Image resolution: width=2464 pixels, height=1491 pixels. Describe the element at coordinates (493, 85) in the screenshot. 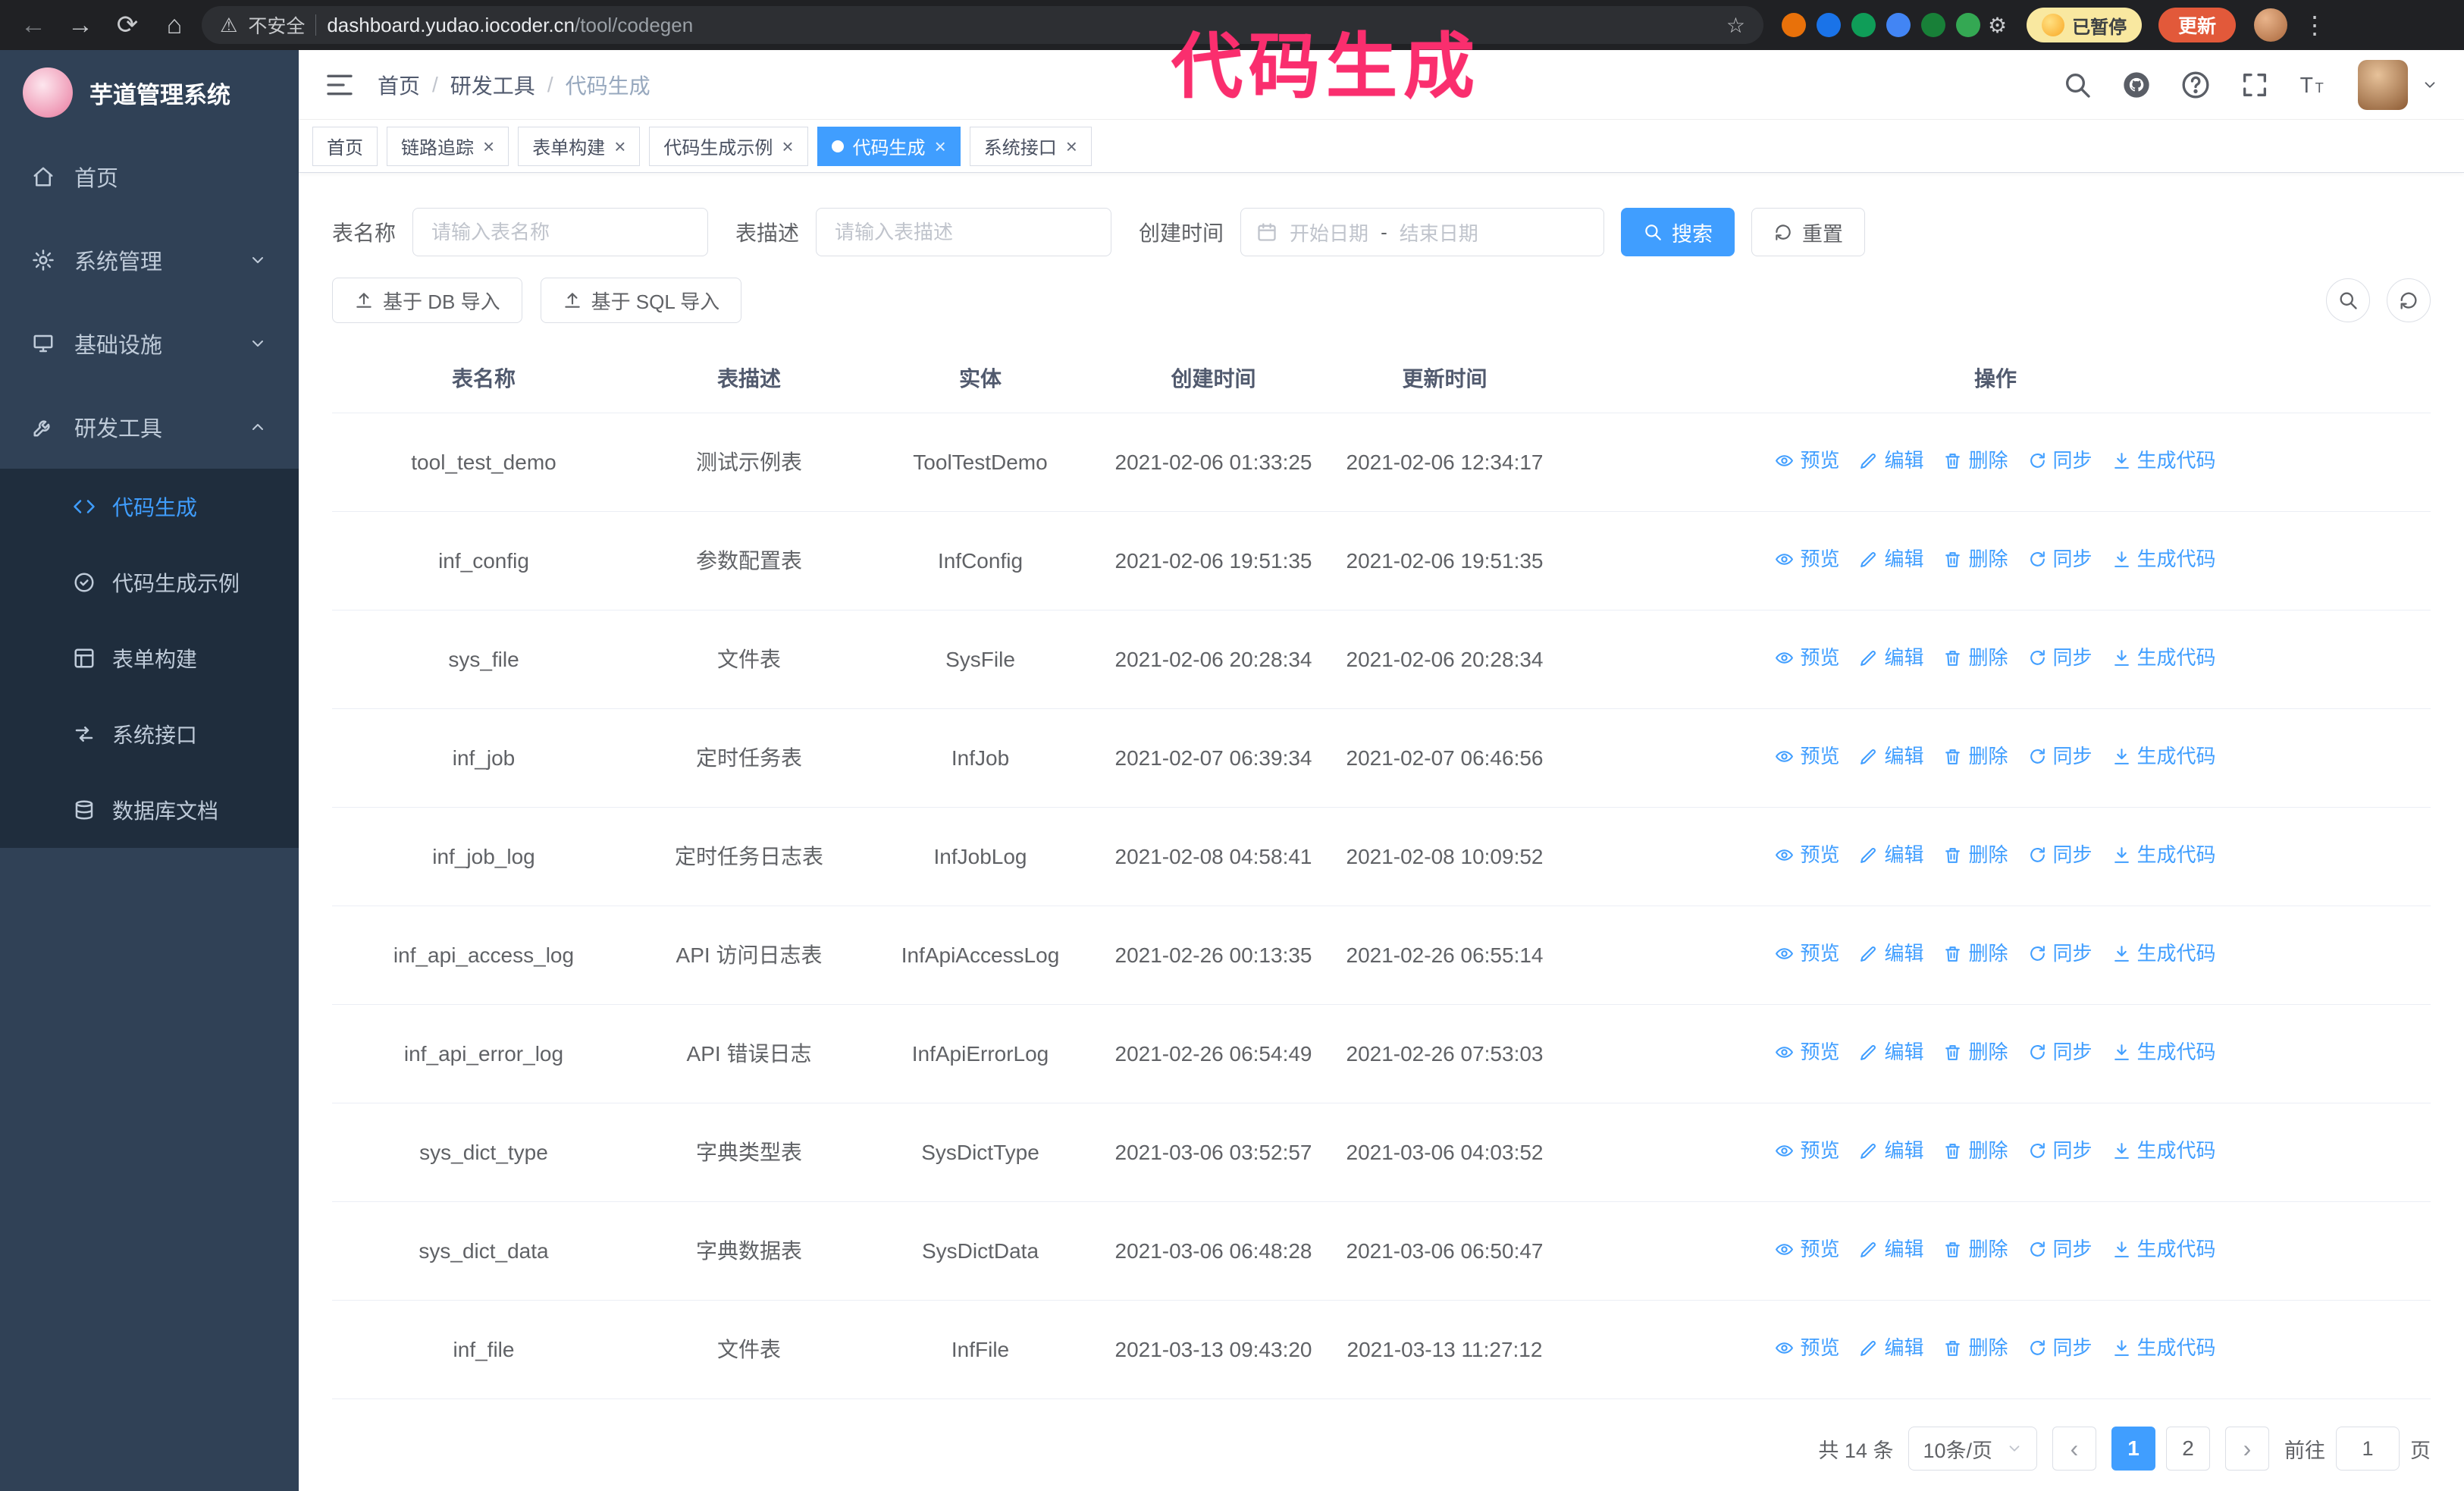

I see `breadcrumb-item: 研发工具` at that location.